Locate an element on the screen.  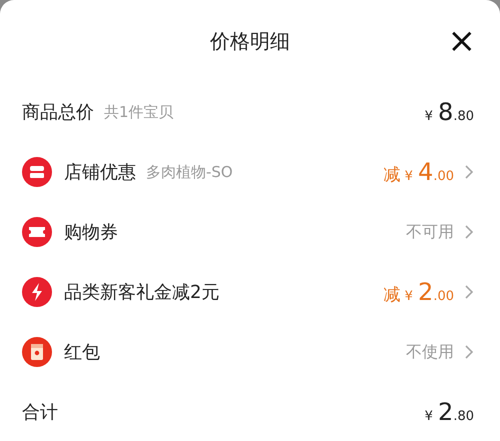
price-amount: 减 ¥ 4.00 is located at coordinates (419, 172).